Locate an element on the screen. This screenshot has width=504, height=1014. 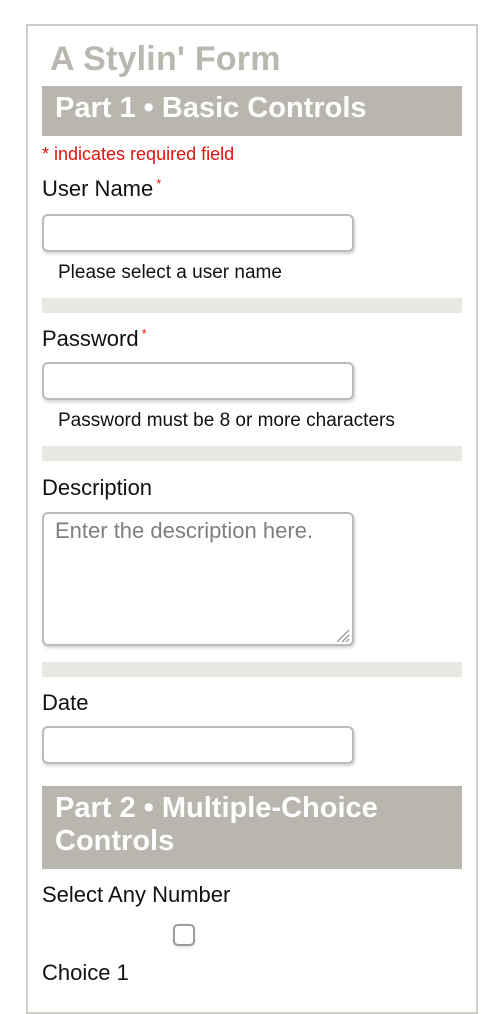
required-field-note: * indicates required field is located at coordinates (138, 154).